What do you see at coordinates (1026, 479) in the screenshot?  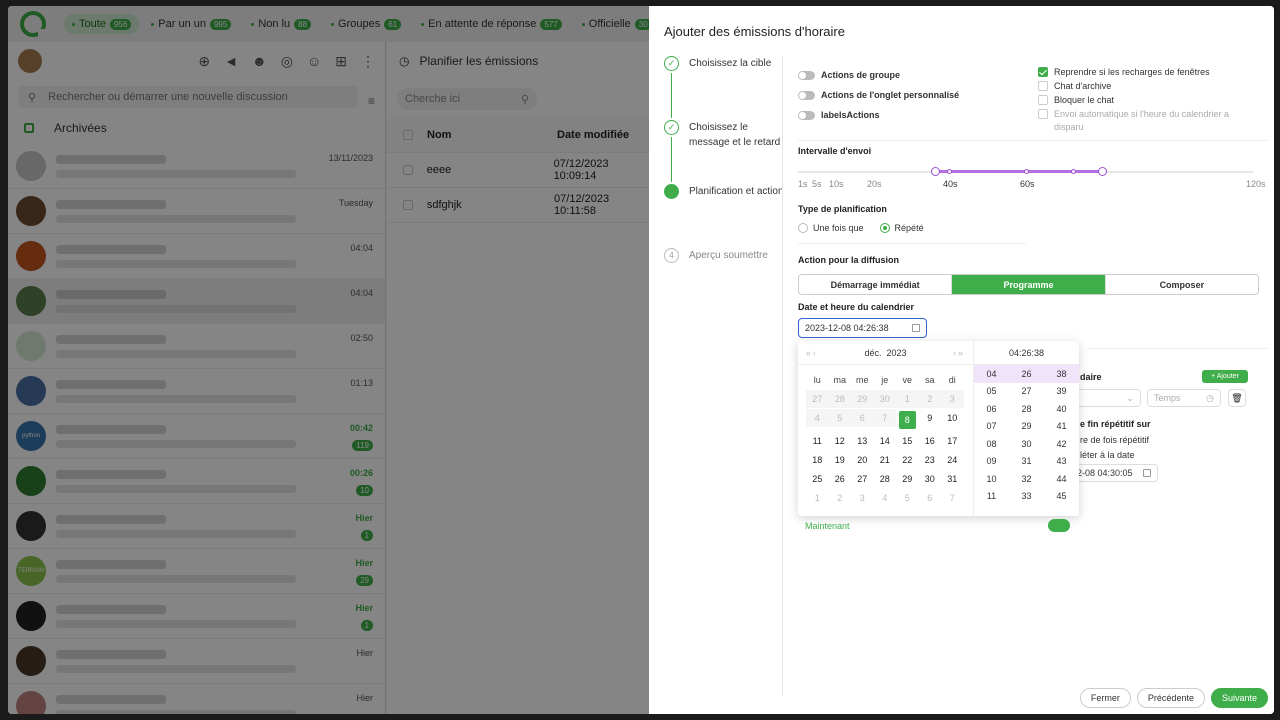 I see `minute-option: 32` at bounding box center [1026, 479].